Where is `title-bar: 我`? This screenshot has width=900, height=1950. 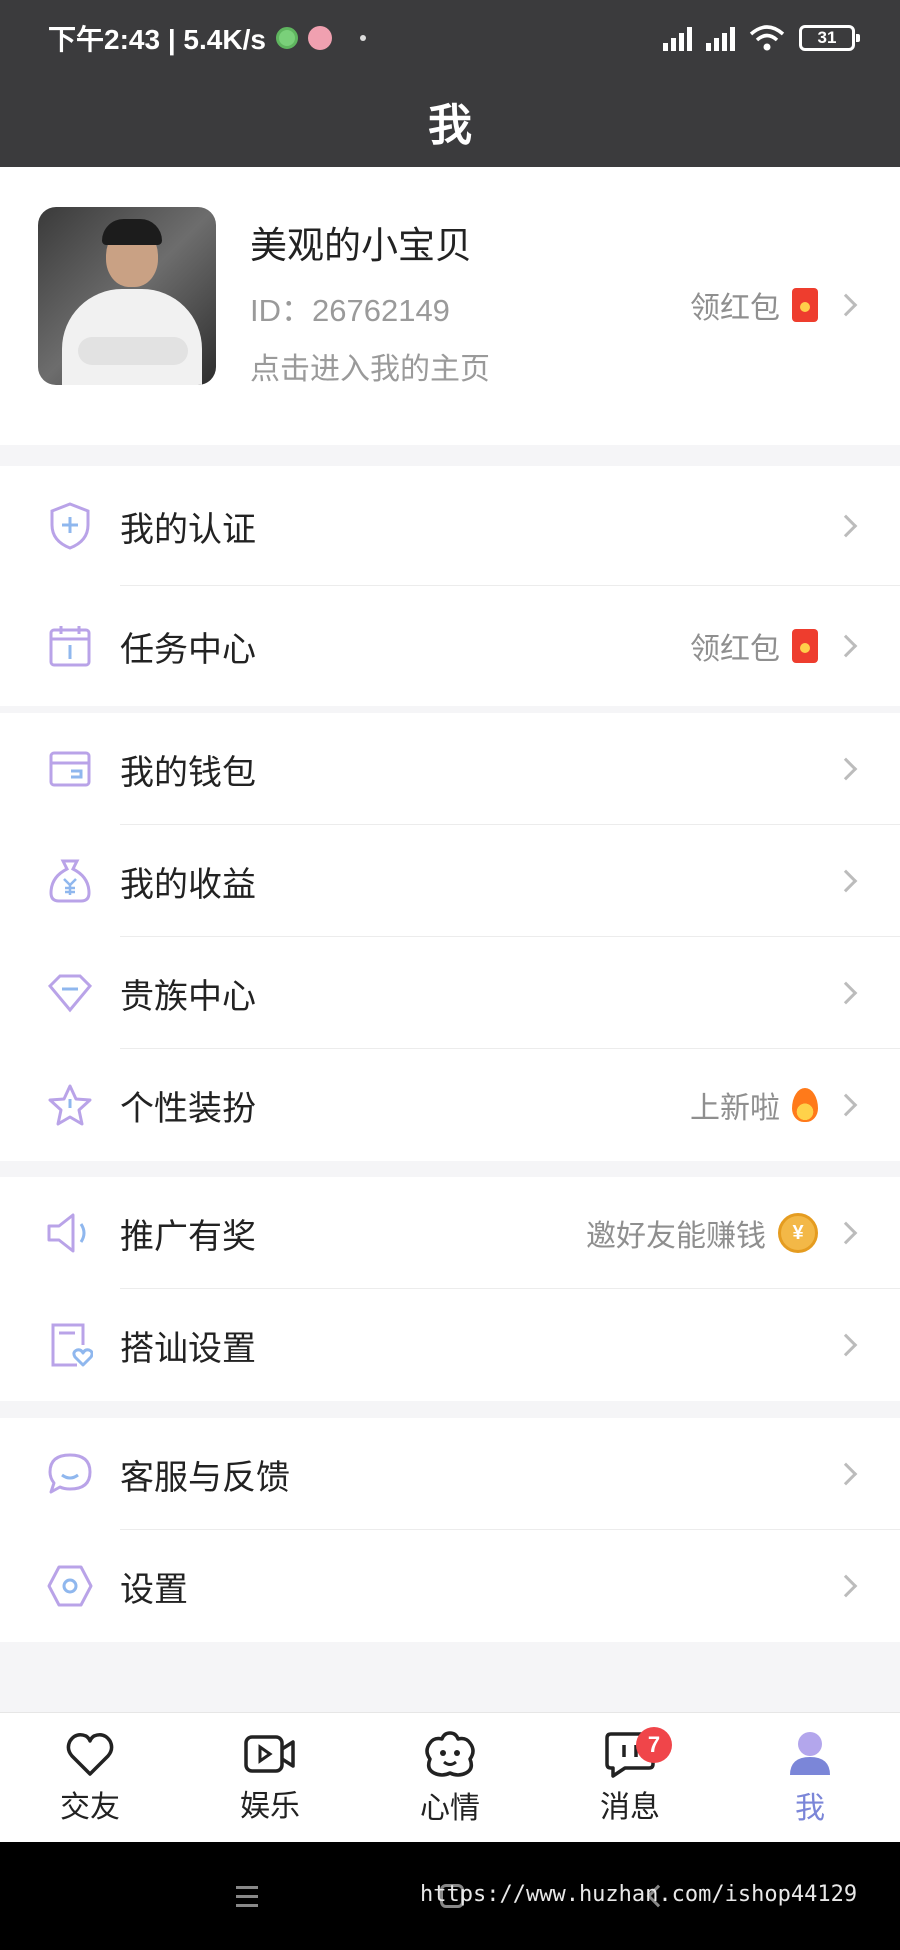
title-bar: 我 is located at coordinates (450, 121).